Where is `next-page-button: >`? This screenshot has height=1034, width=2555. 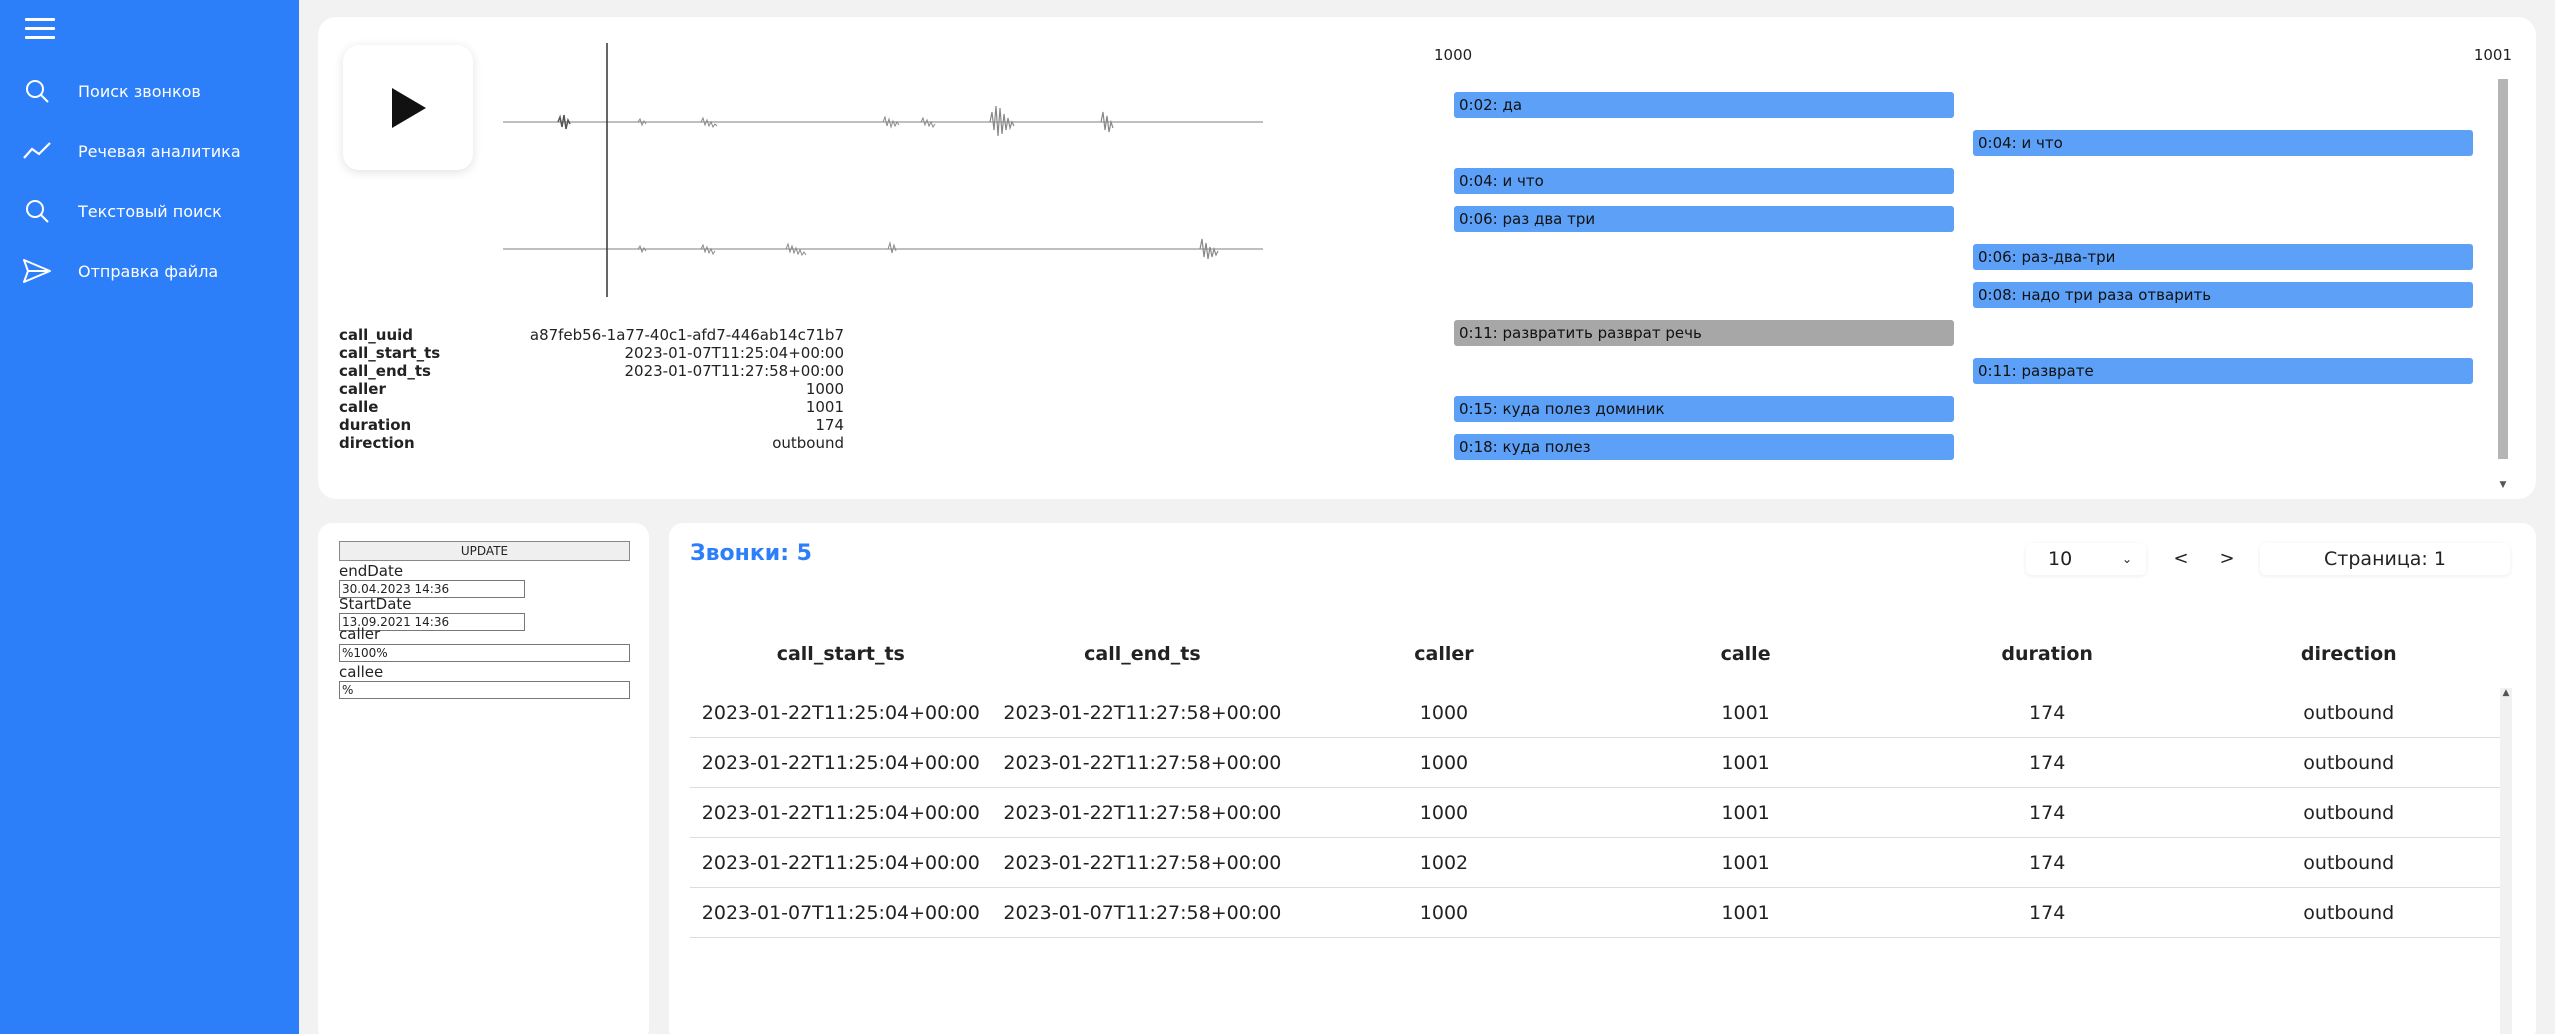 next-page-button: > is located at coordinates (2227, 559).